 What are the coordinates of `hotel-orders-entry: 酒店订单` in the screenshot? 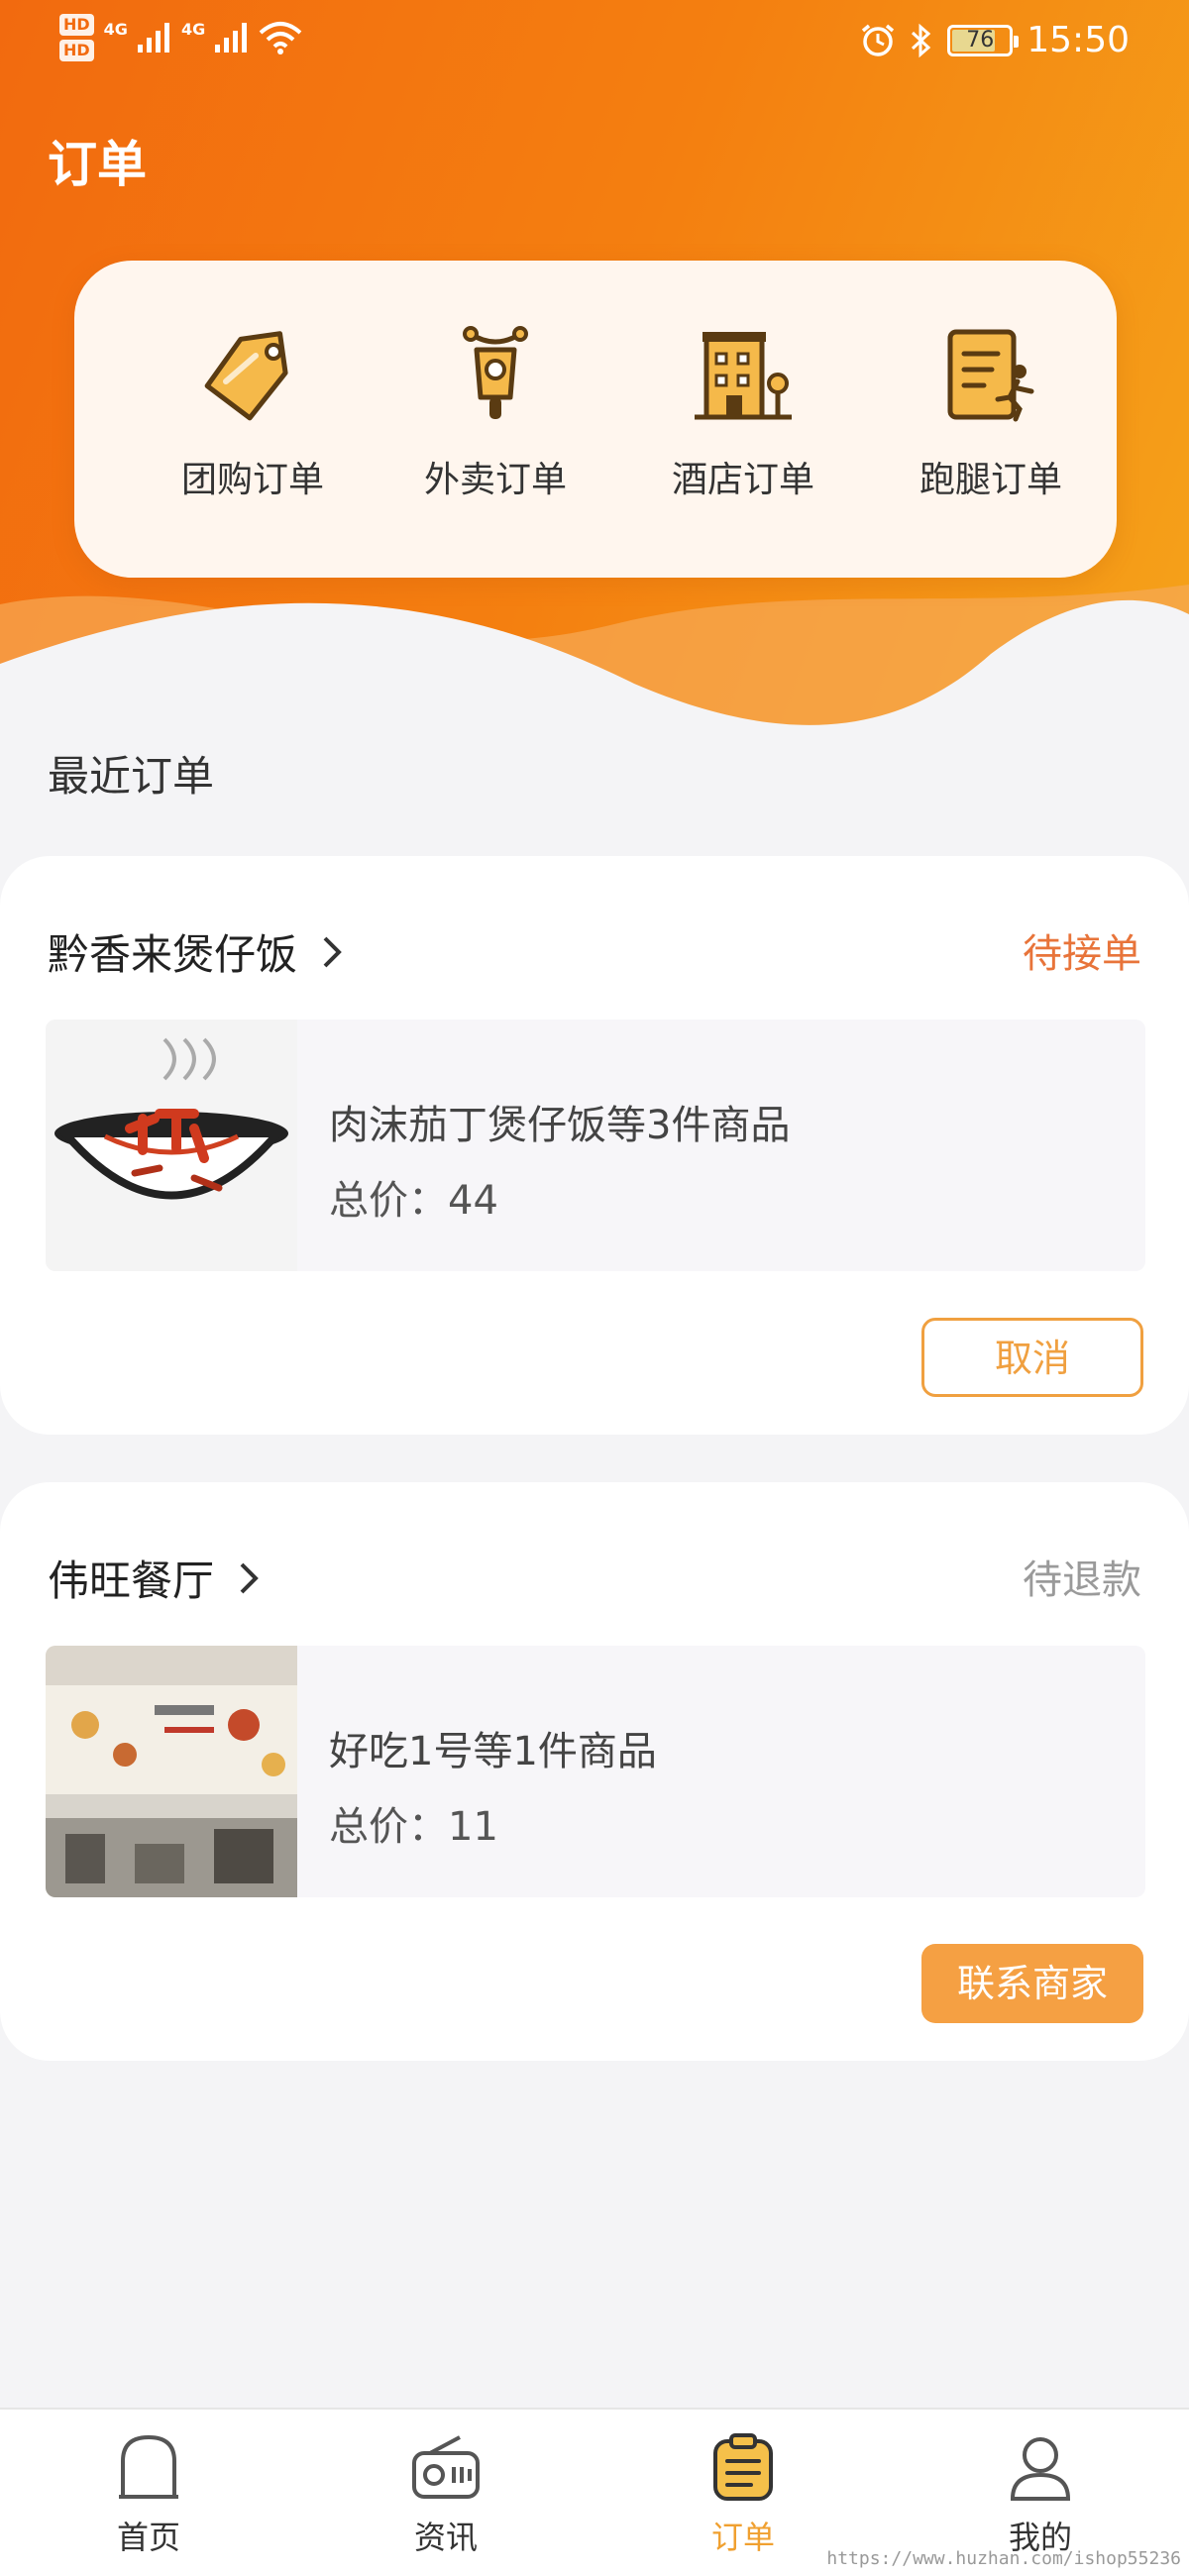 It's located at (743, 411).